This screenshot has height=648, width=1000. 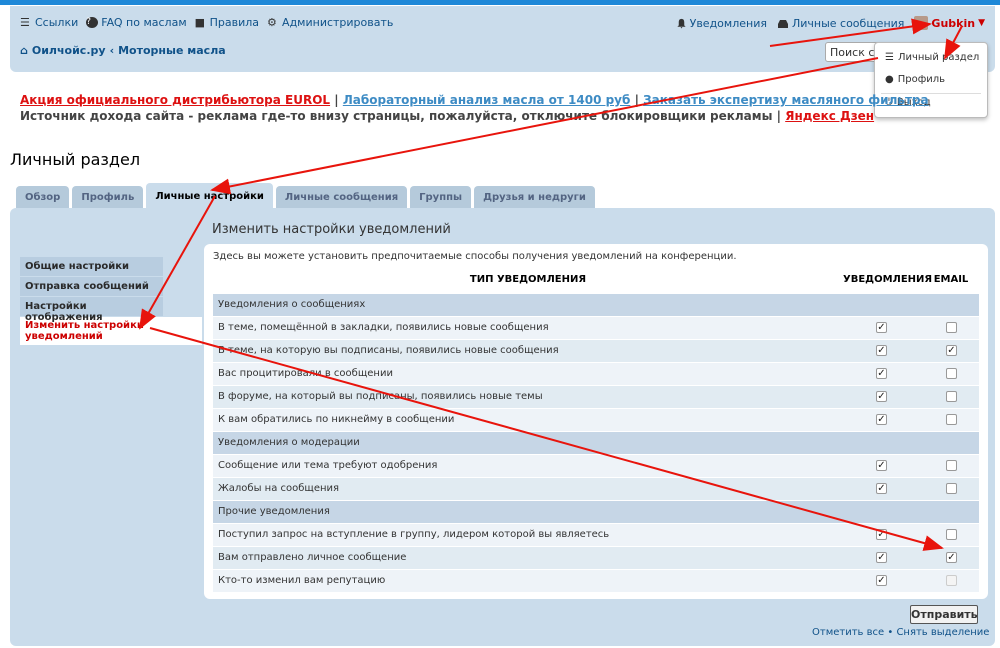 What do you see at coordinates (953, 23) in the screenshot?
I see `username: Gubkin` at bounding box center [953, 23].